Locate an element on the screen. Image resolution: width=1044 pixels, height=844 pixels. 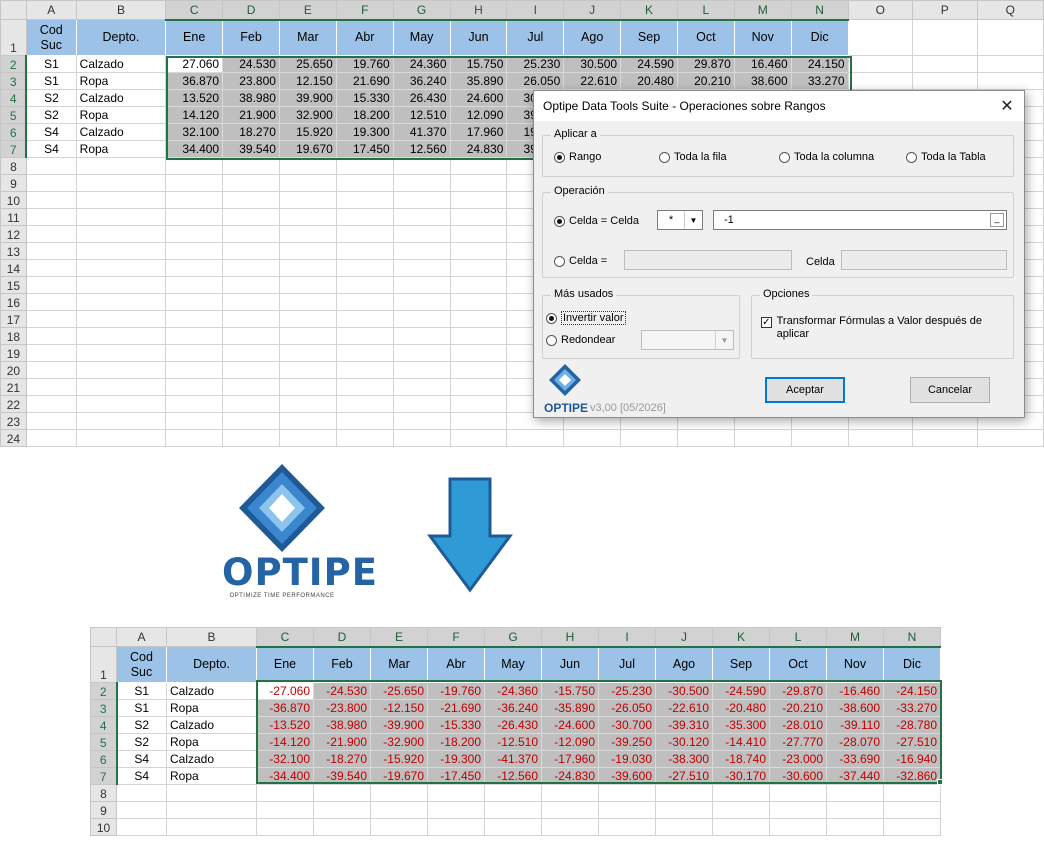
celda-left-input is located at coordinates (708, 260).